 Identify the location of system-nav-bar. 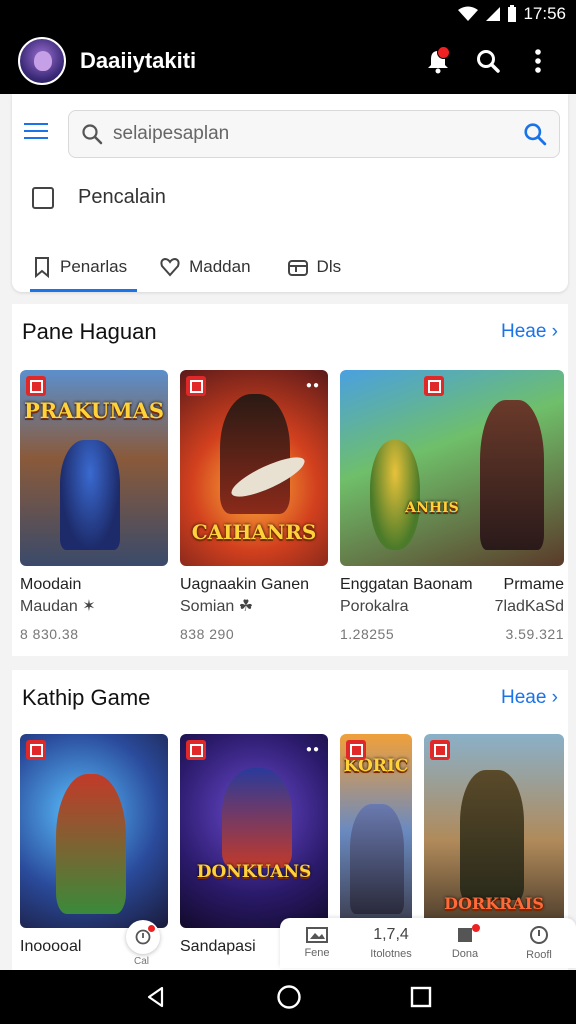
(288, 997).